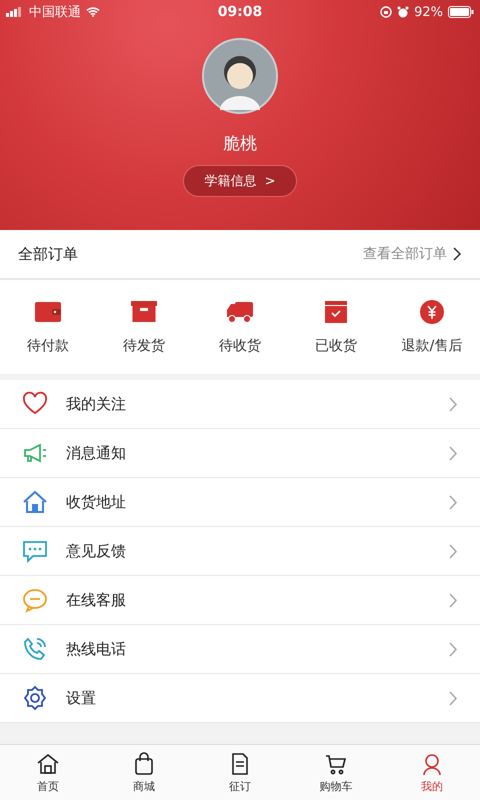  Describe the element at coordinates (240, 76) in the screenshot. I see `avatar-icon` at that location.